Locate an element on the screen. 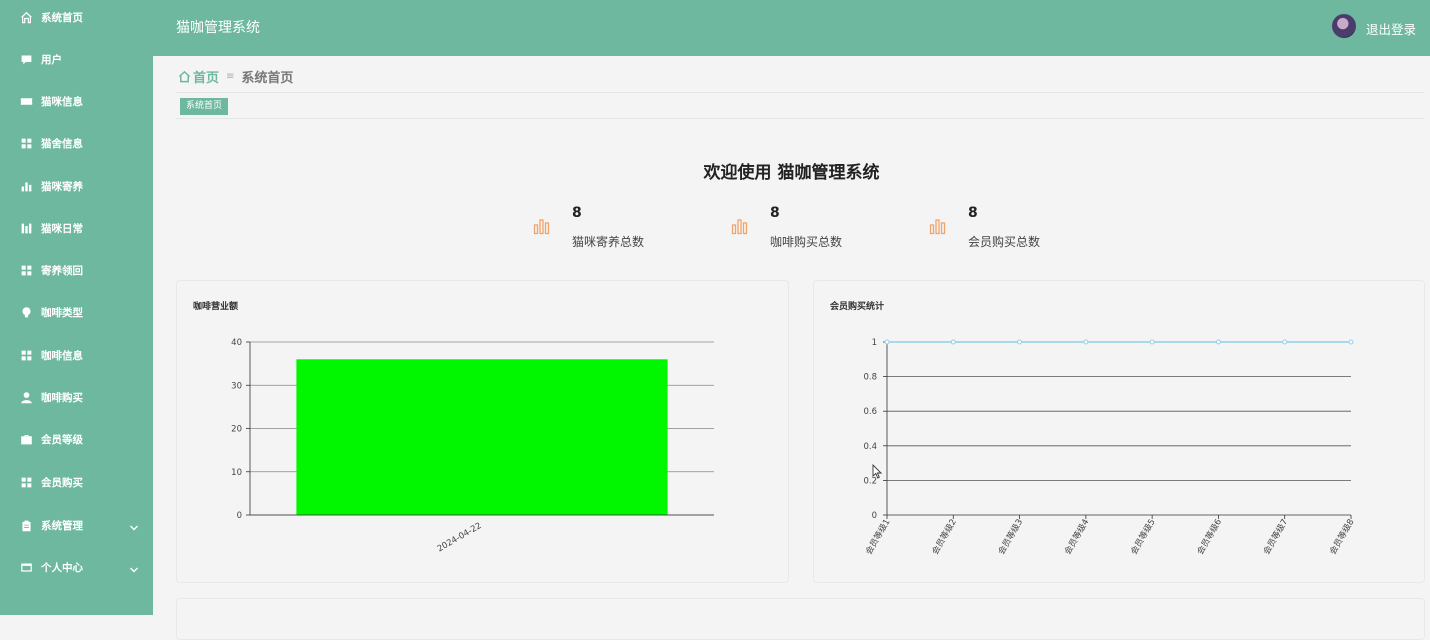 The width and height of the screenshot is (1430, 640). sidebar-item-label: 用户 is located at coordinates (51, 59).